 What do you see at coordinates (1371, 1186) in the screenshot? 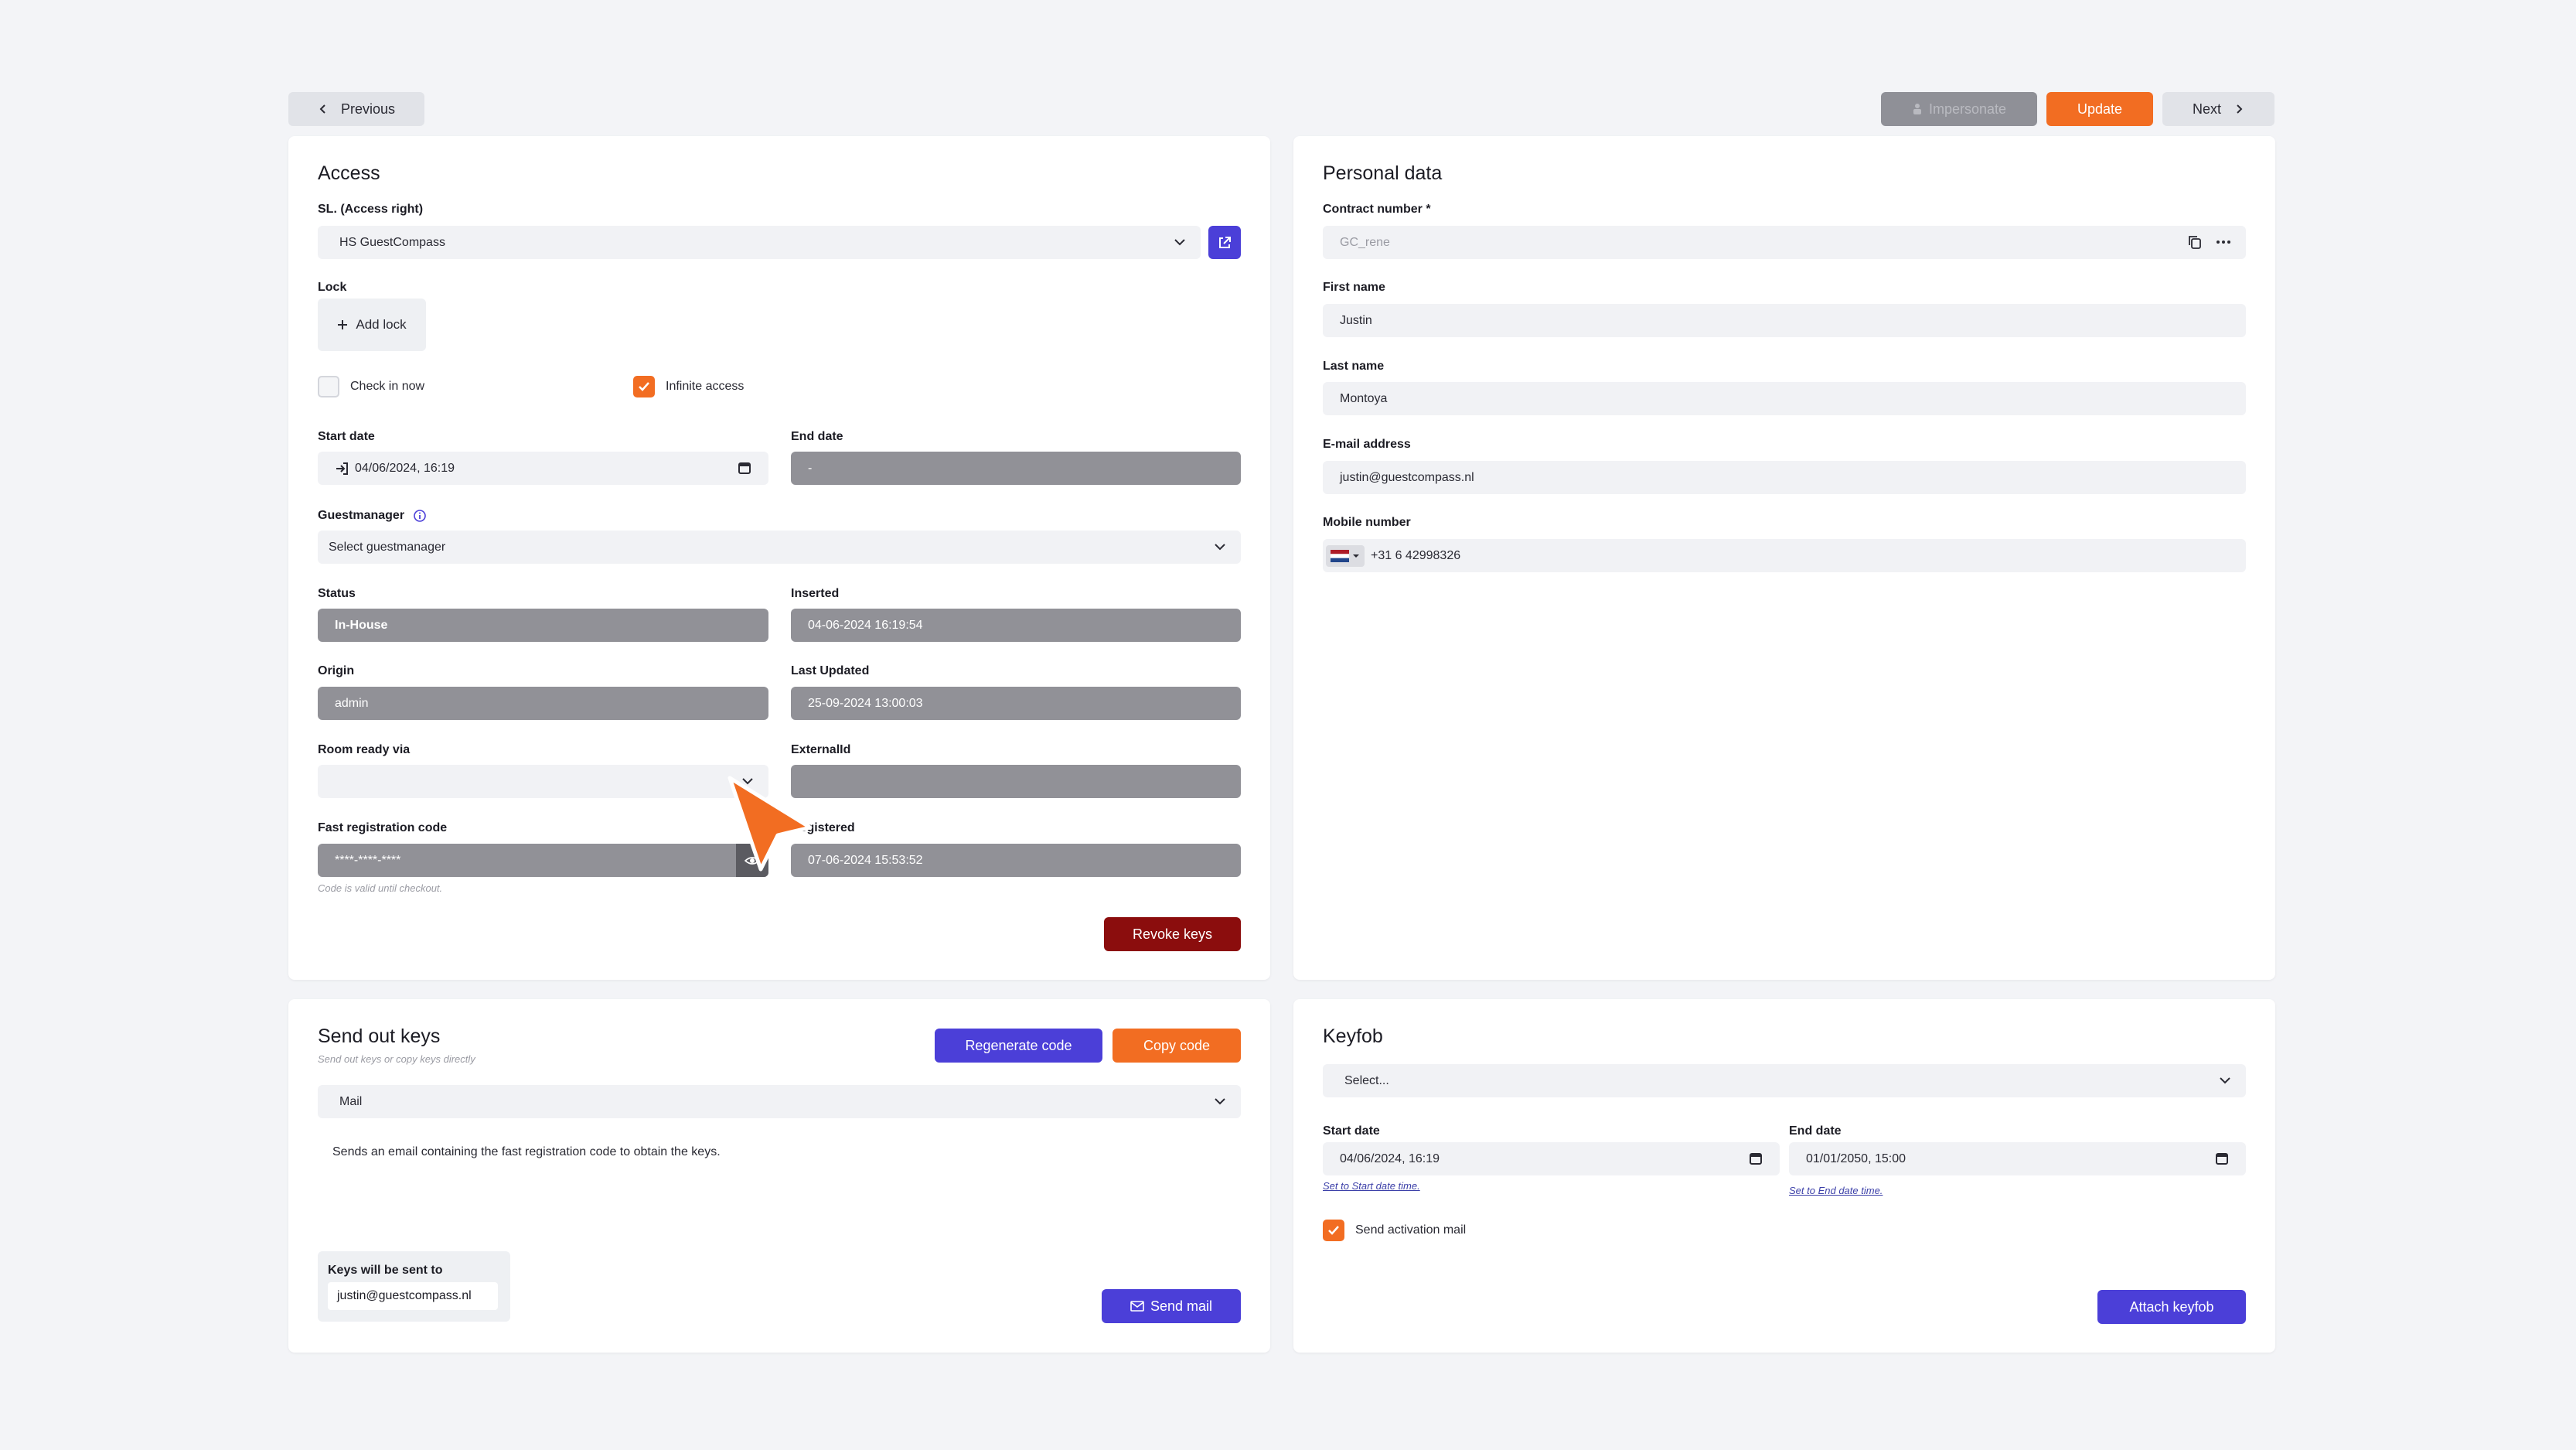
I see `set-start-date-link: Set to Start date time.` at bounding box center [1371, 1186].